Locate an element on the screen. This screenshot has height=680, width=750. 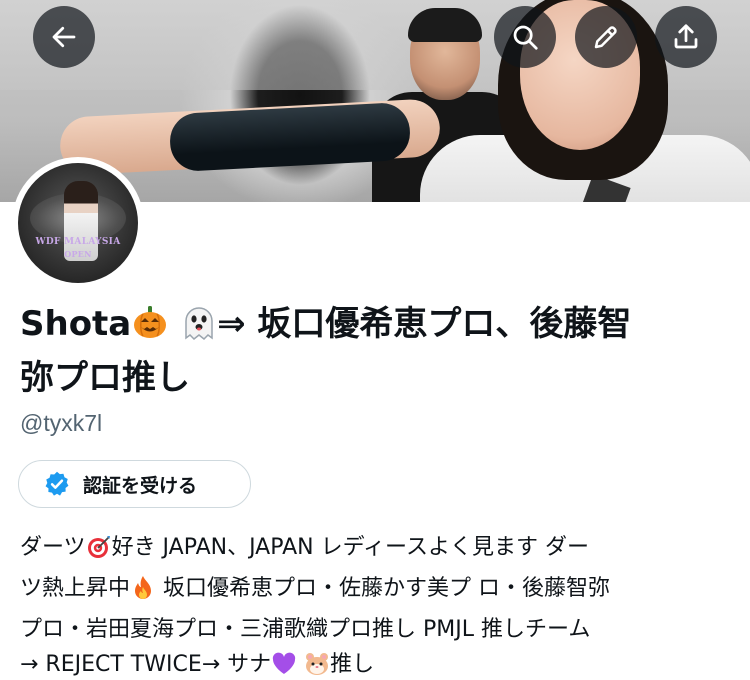
avatar-text-line1: WDF MALAYSIA is located at coordinates (78, 242).